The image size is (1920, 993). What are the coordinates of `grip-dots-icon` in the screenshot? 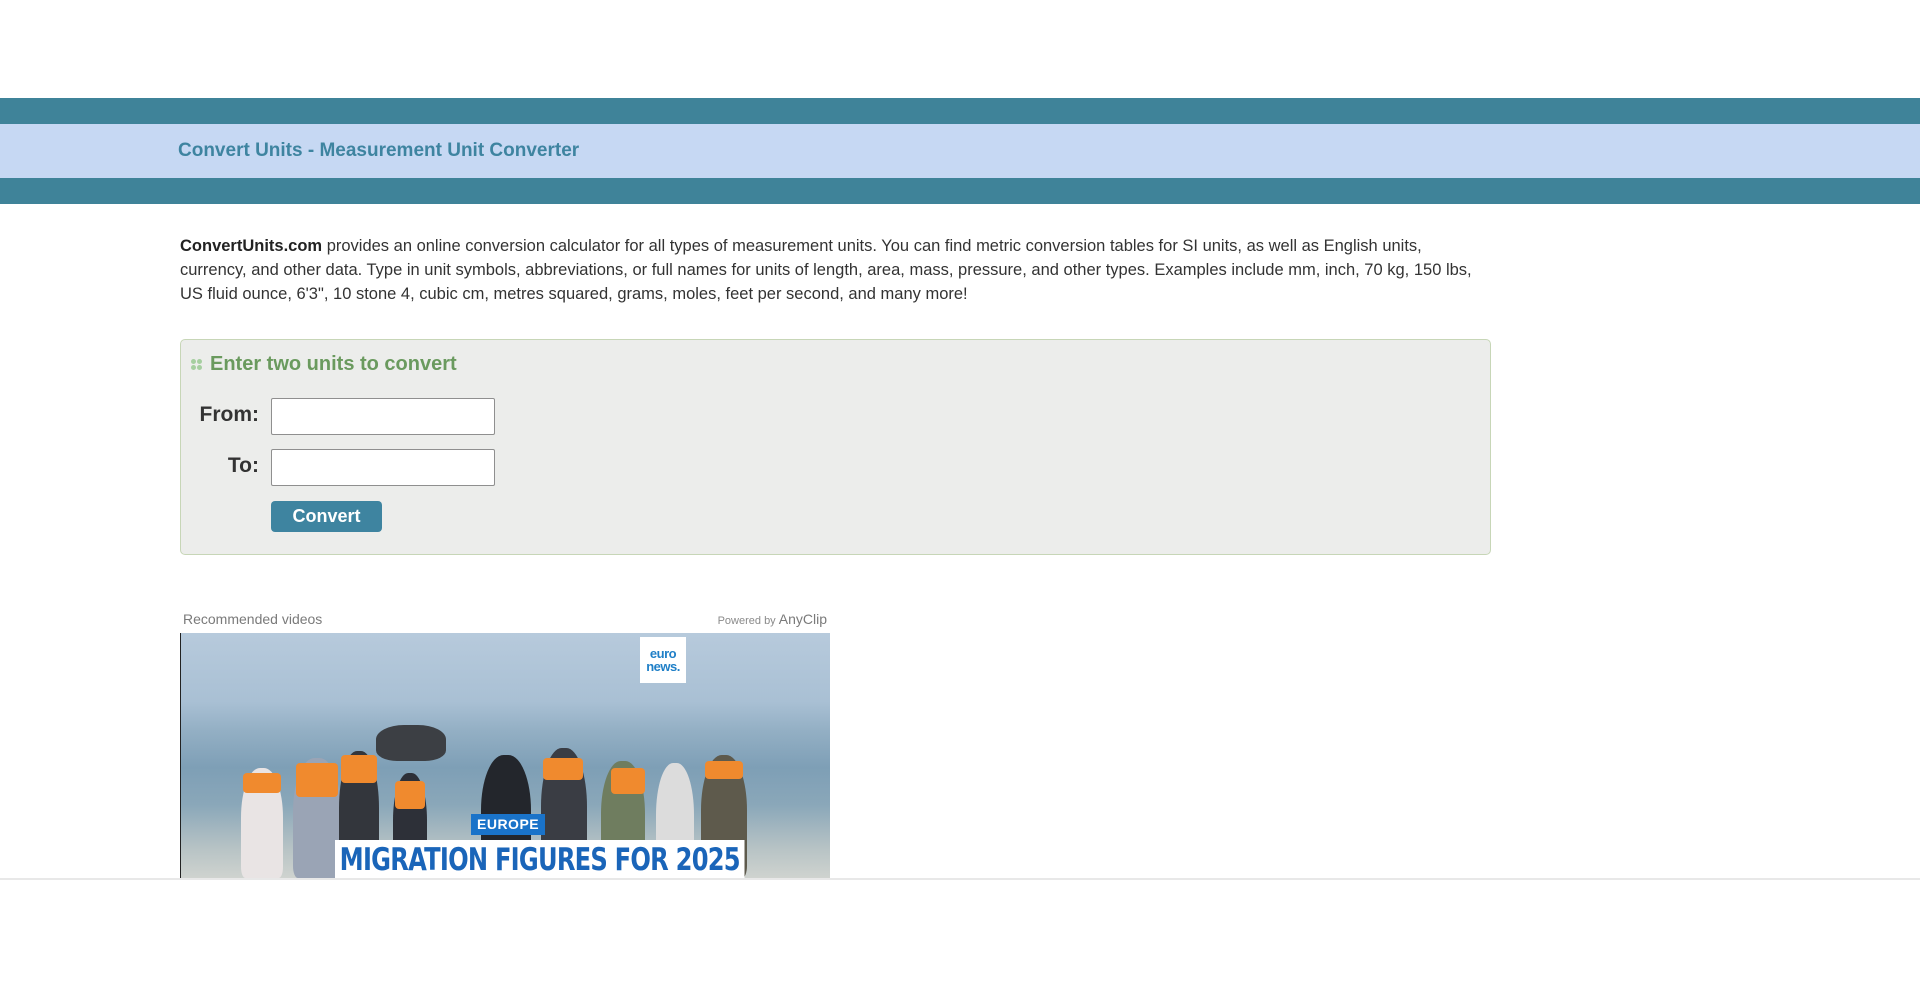 It's located at (197, 364).